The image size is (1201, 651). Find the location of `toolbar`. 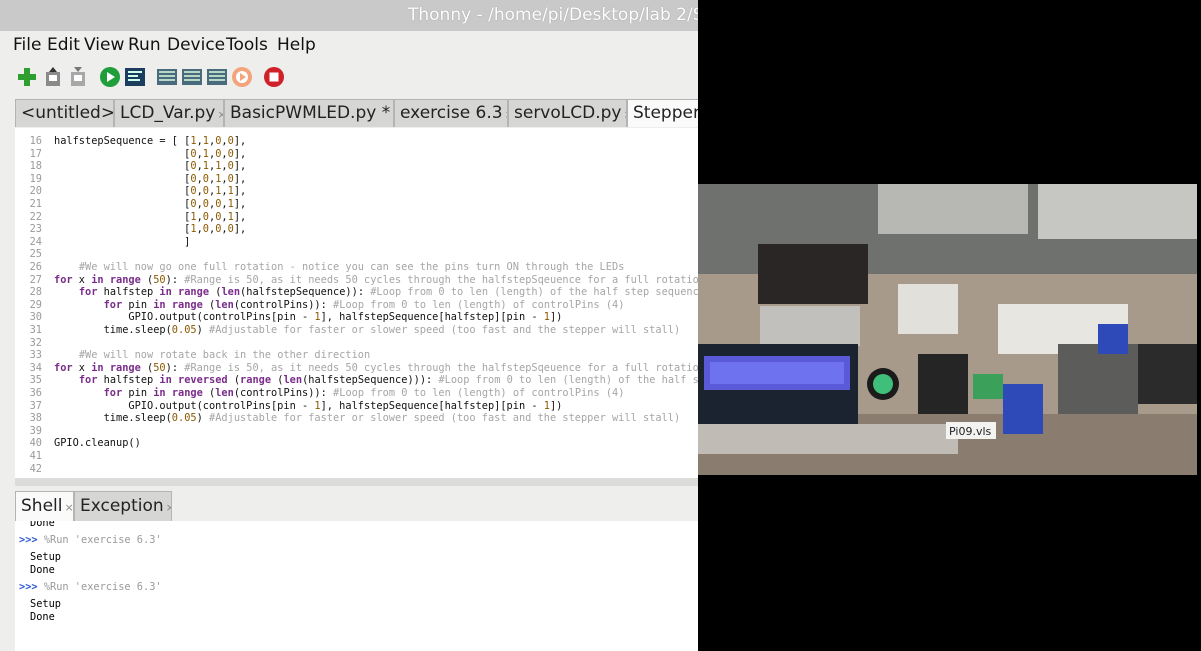

toolbar is located at coordinates (349, 78).